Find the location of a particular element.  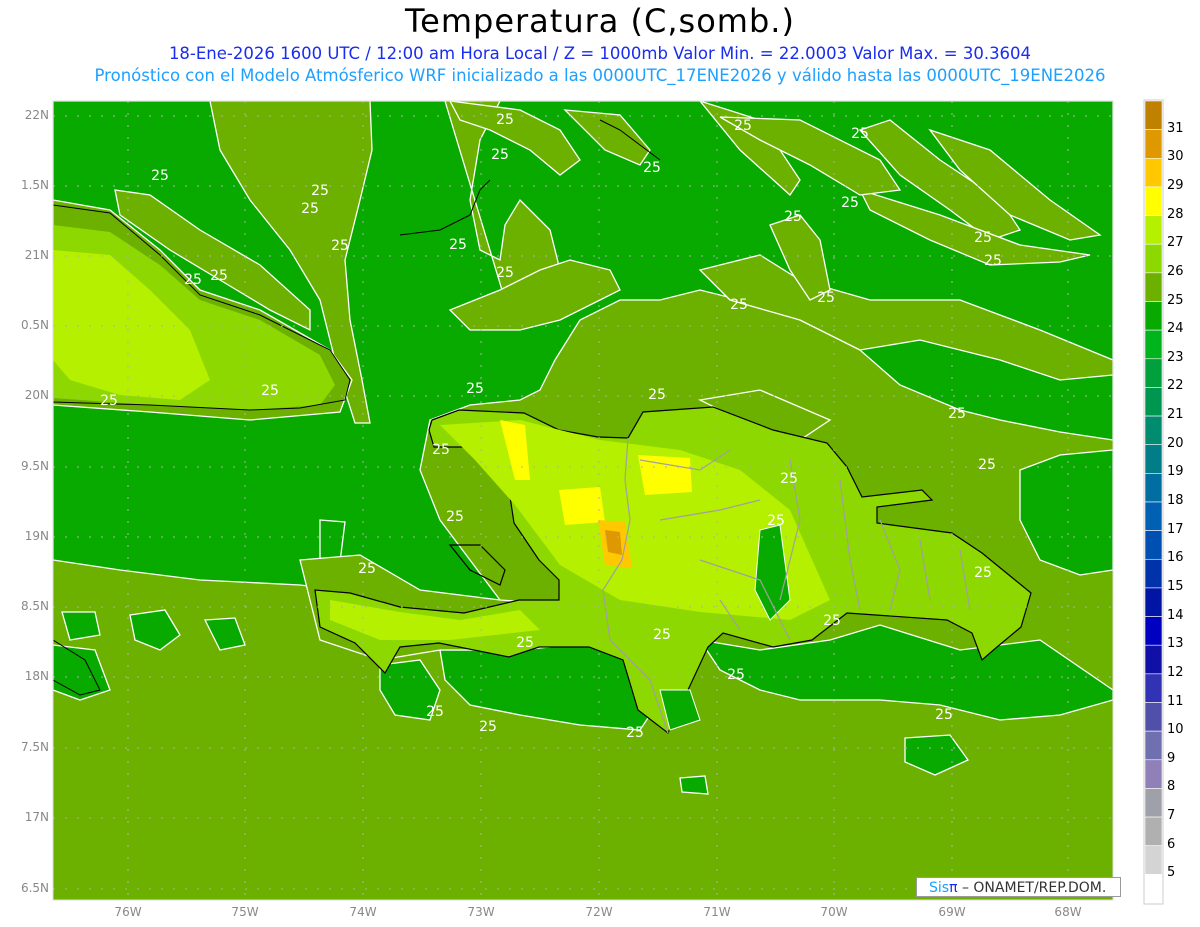

colorbar-label: 7 is located at coordinates (1171, 816).